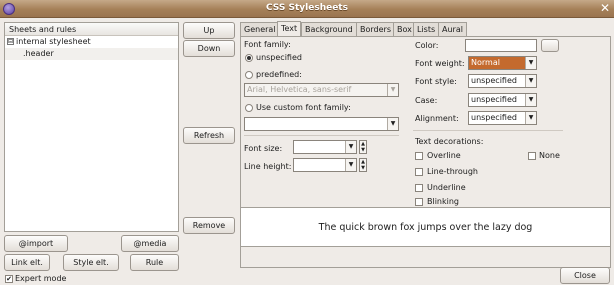  What do you see at coordinates (436, 81) in the screenshot?
I see `font-style-label: Font style:` at bounding box center [436, 81].